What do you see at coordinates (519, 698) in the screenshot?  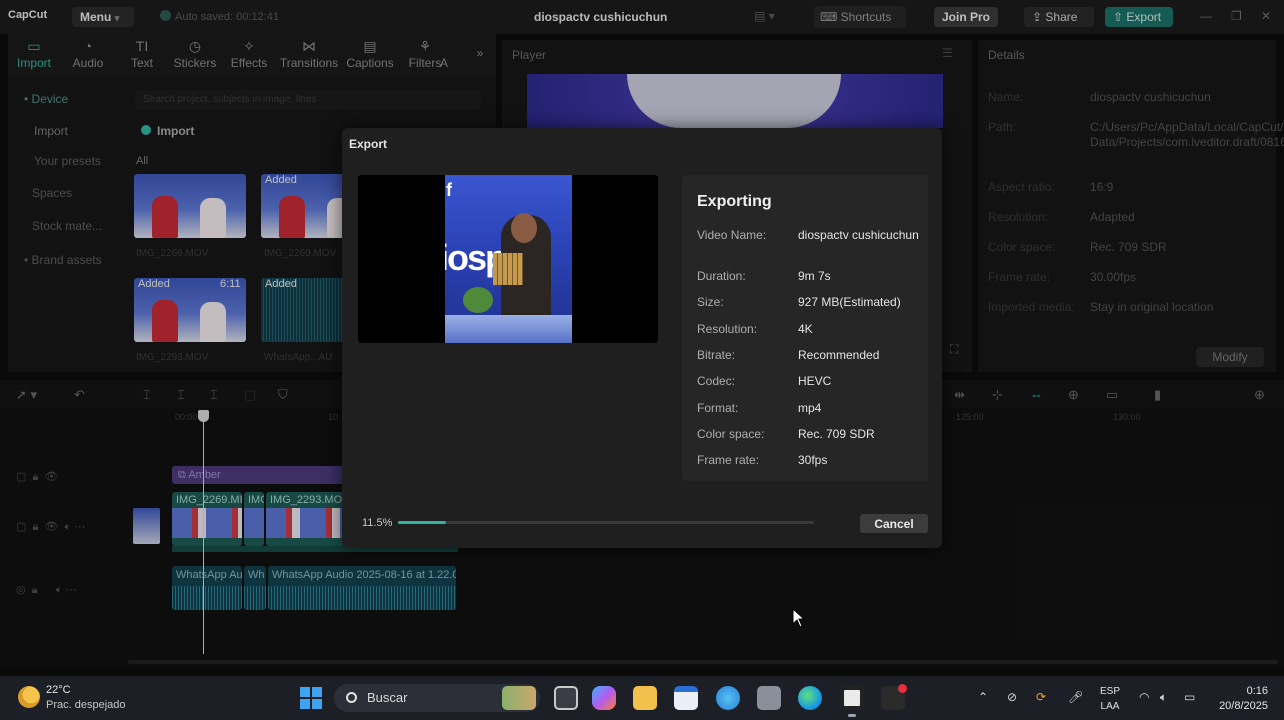 I see `search-highlight-icon` at bounding box center [519, 698].